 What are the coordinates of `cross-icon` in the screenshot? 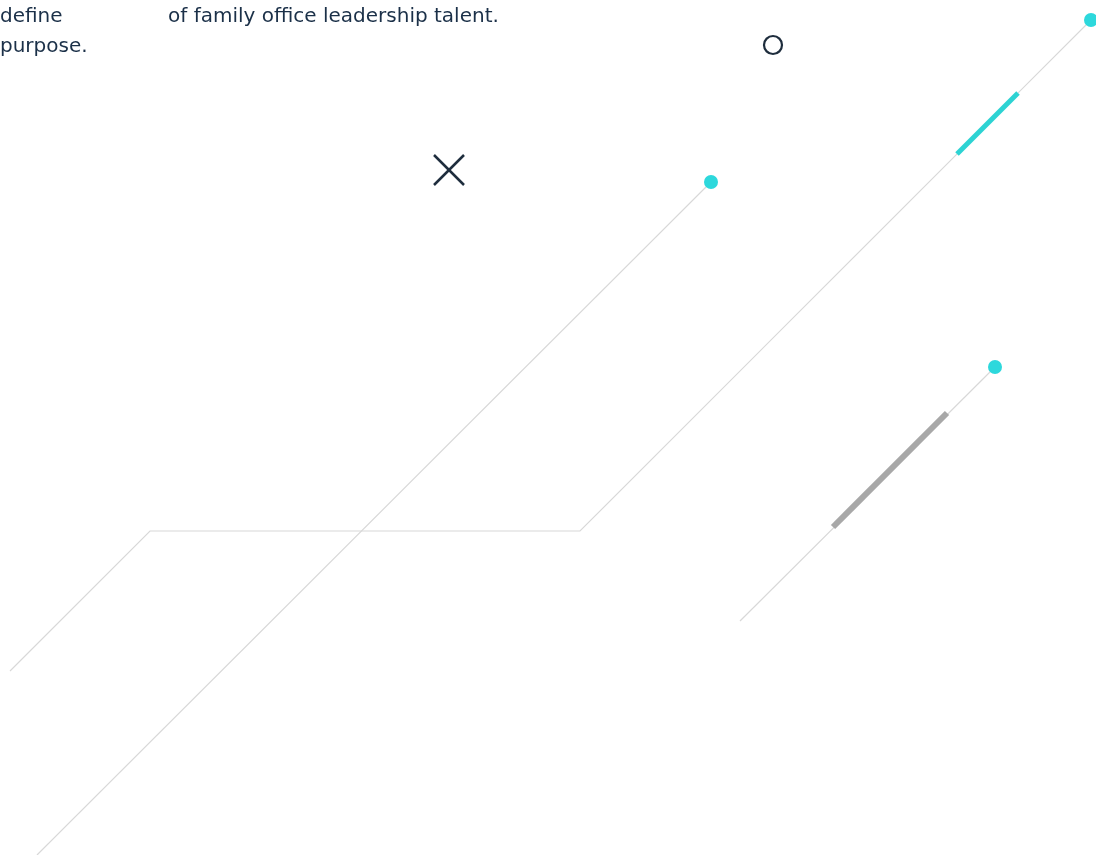 It's located at (449, 170).